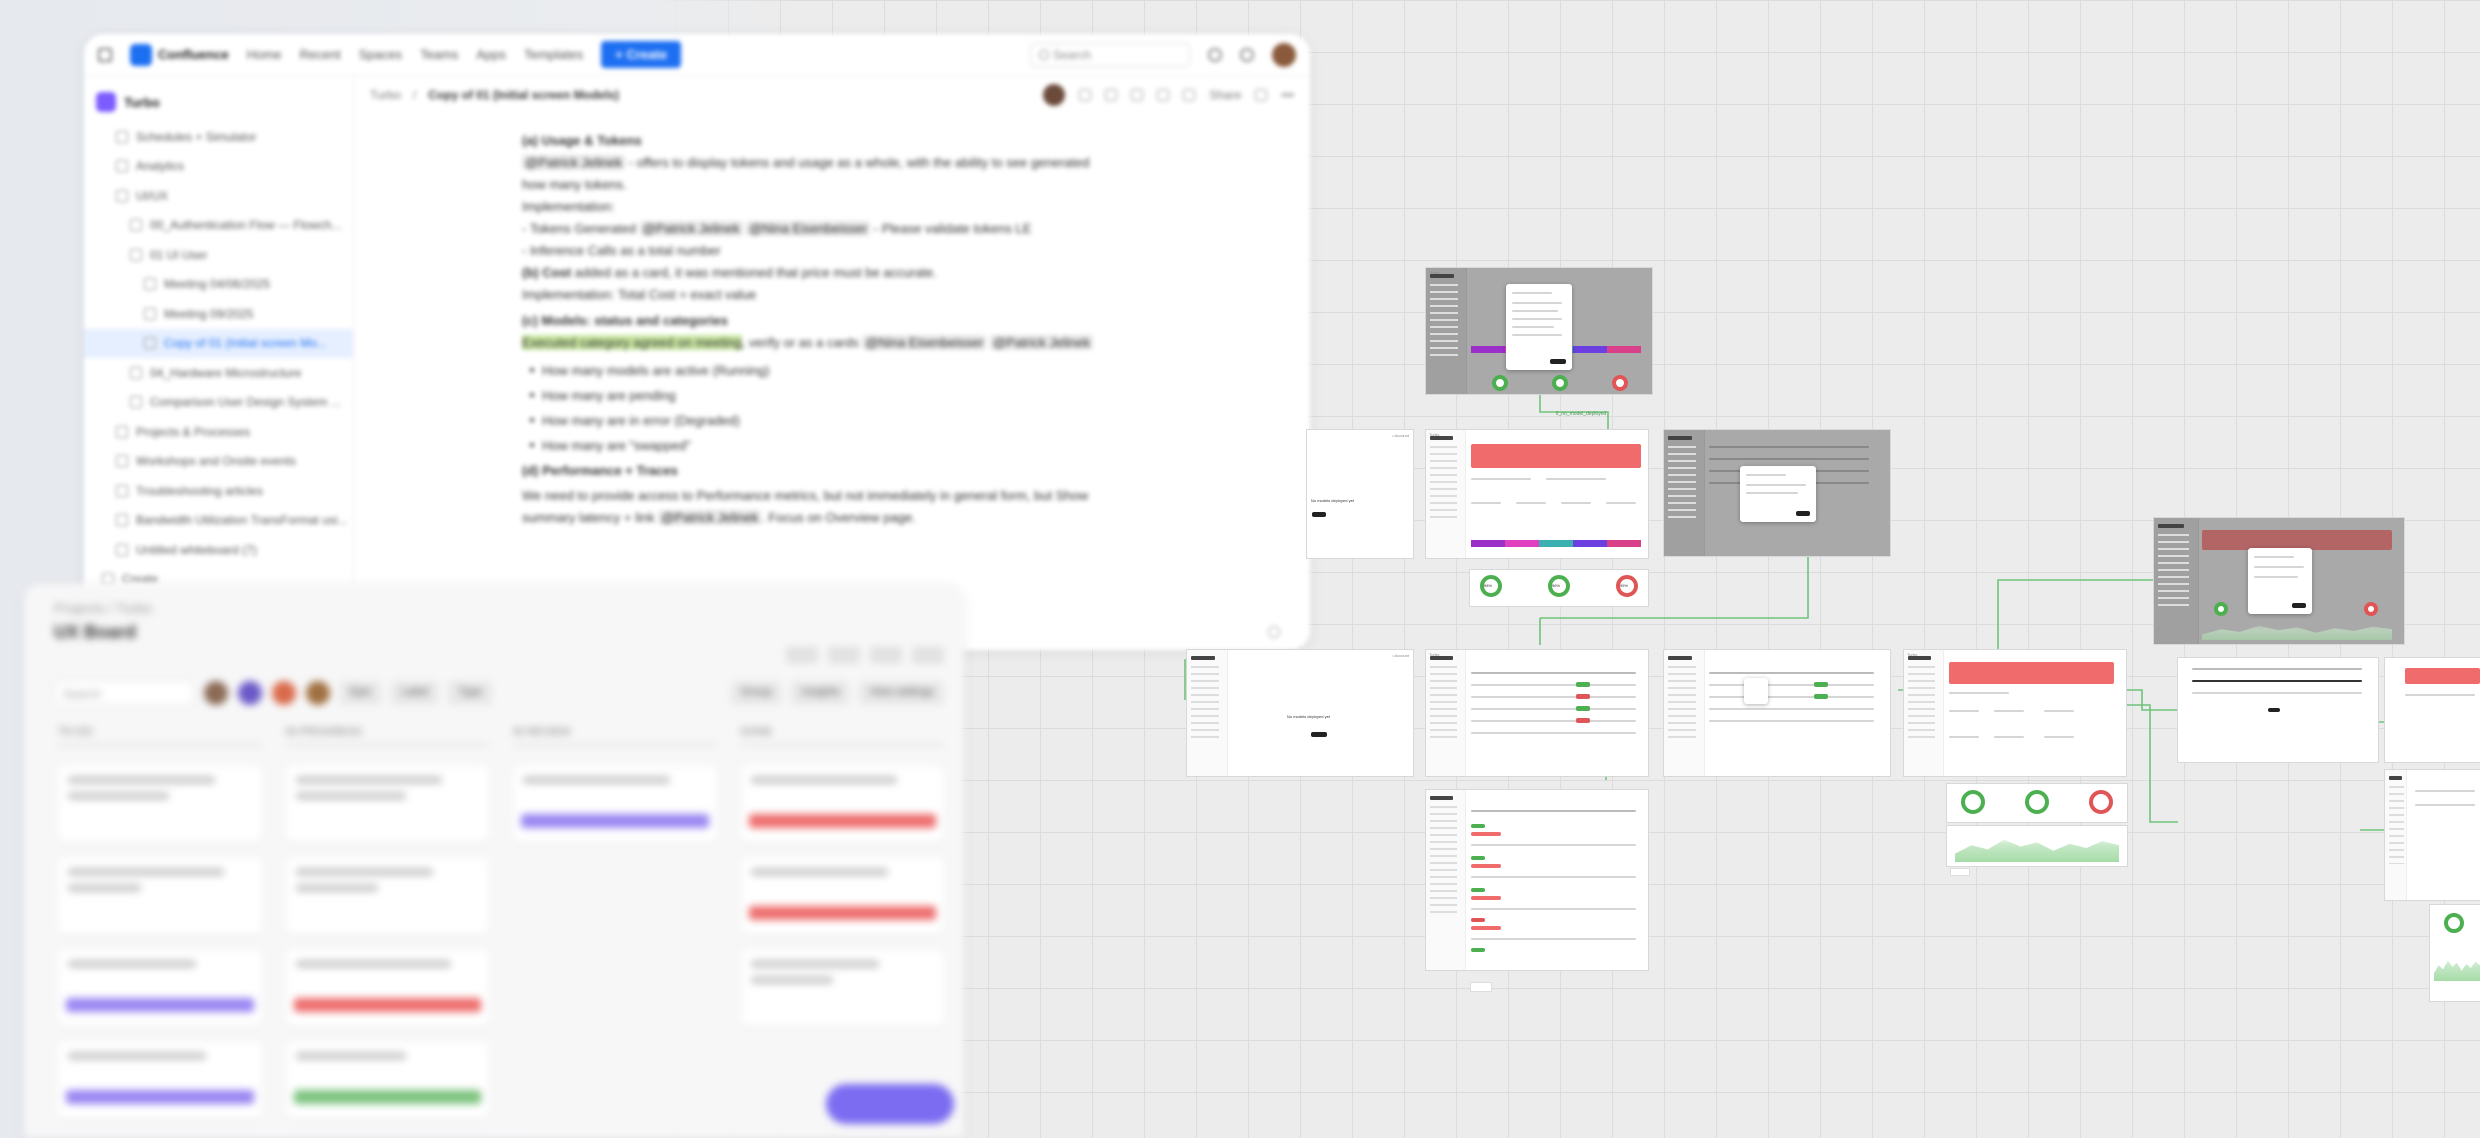 The height and width of the screenshot is (1138, 2480). Describe the element at coordinates (319, 54) in the screenshot. I see `nav-recent: Recent` at that location.